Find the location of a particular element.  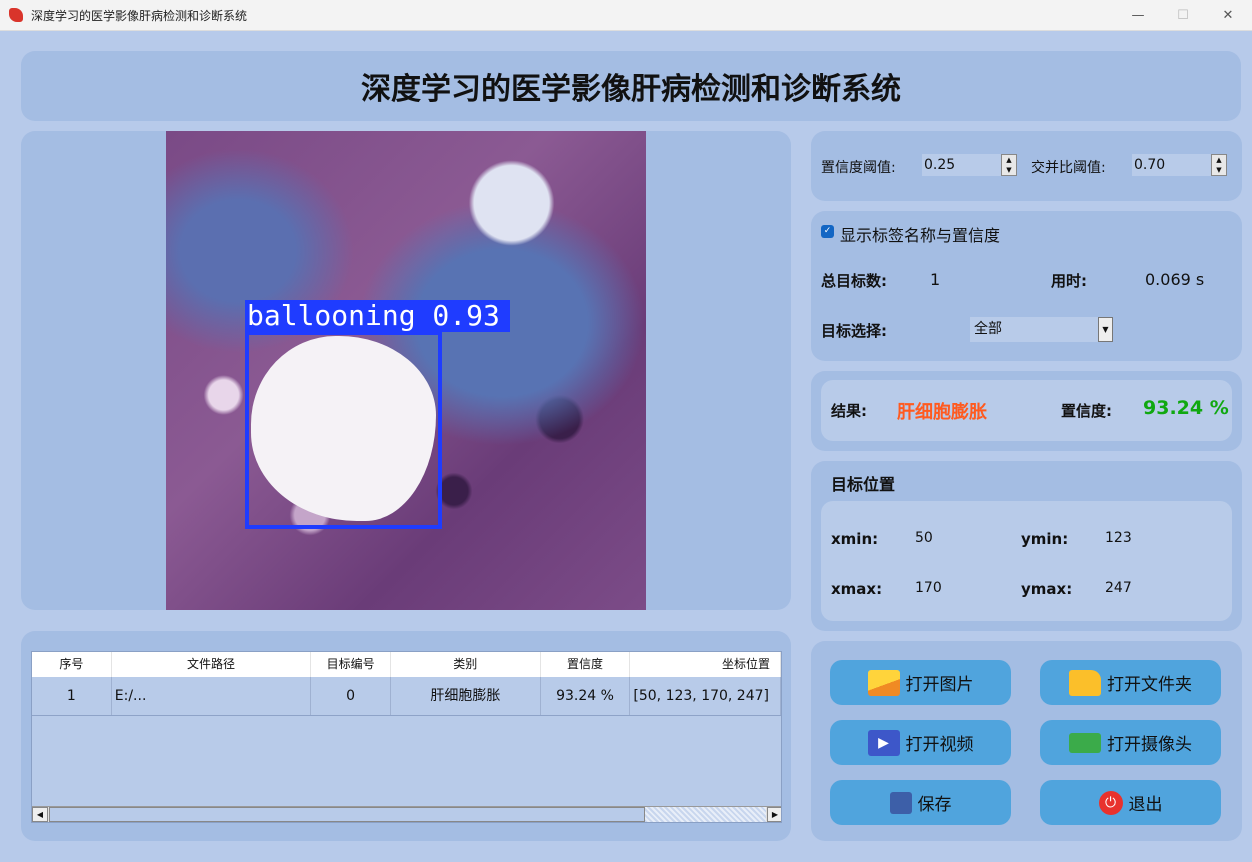

confidence-label: 置信度: is located at coordinates (1086, 411).